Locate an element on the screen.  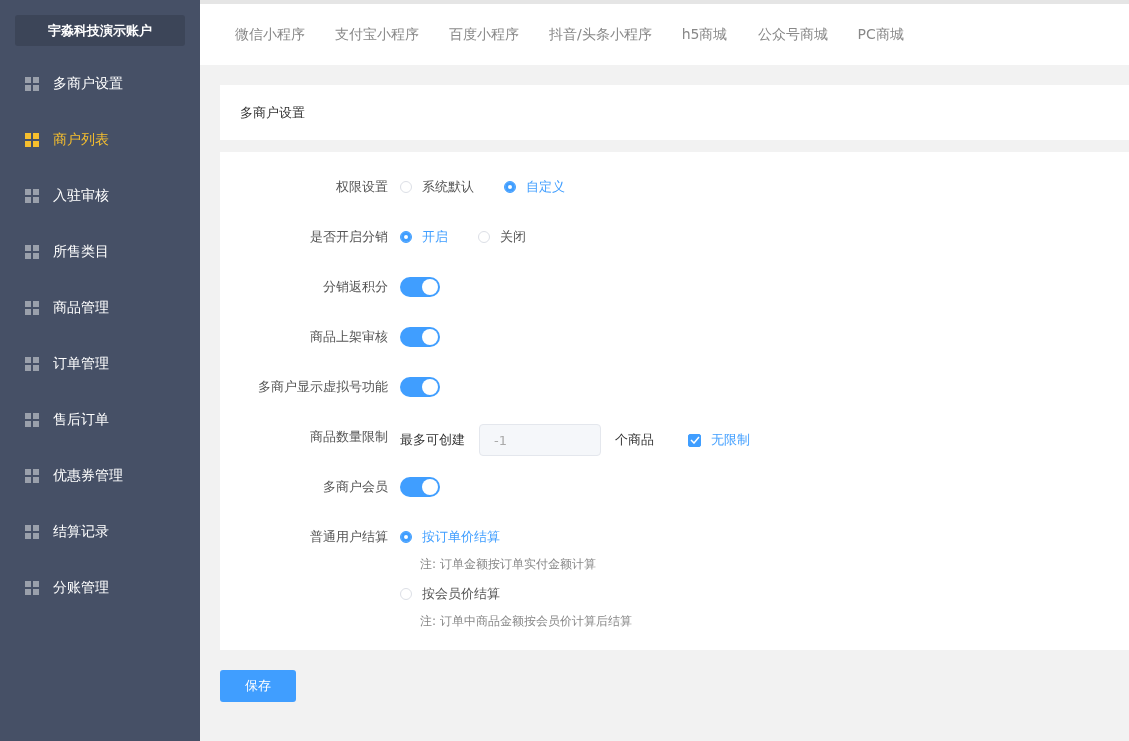
tab: 公众号商城 is located at coordinates (792, 34).